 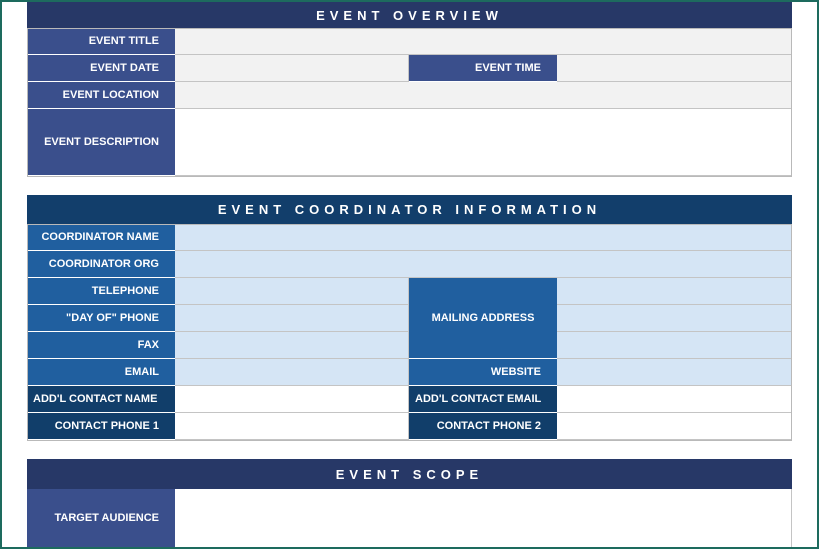 What do you see at coordinates (101, 345) in the screenshot?
I see `fax-label: FAX` at bounding box center [101, 345].